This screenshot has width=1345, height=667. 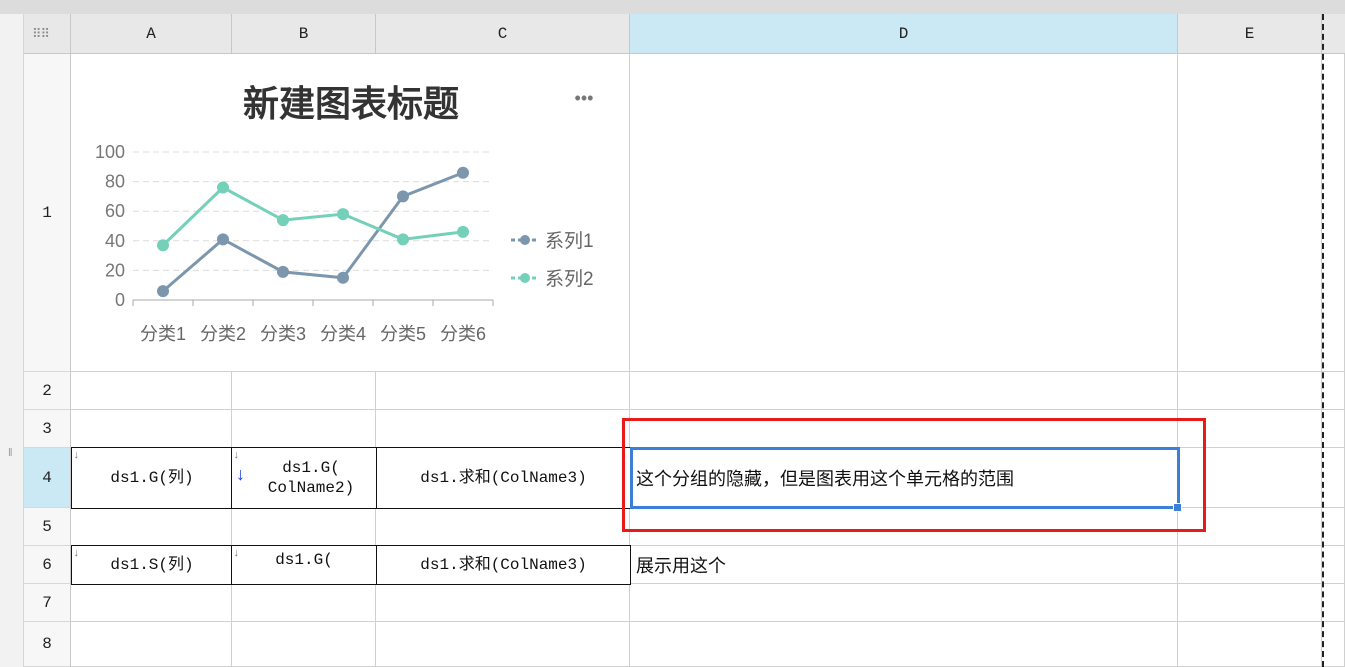 I want to click on column-header-next, so click(x=1333, y=34).